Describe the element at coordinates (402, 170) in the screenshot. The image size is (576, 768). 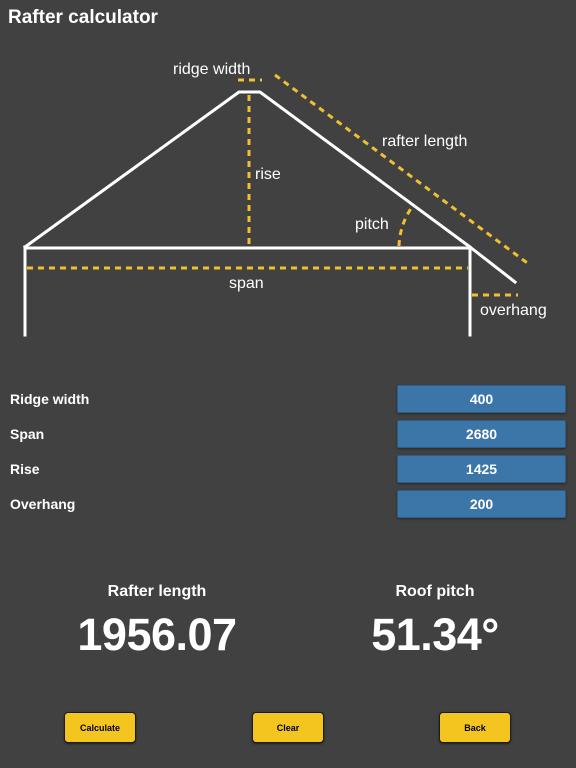
I see `rafter-length-dimension` at that location.